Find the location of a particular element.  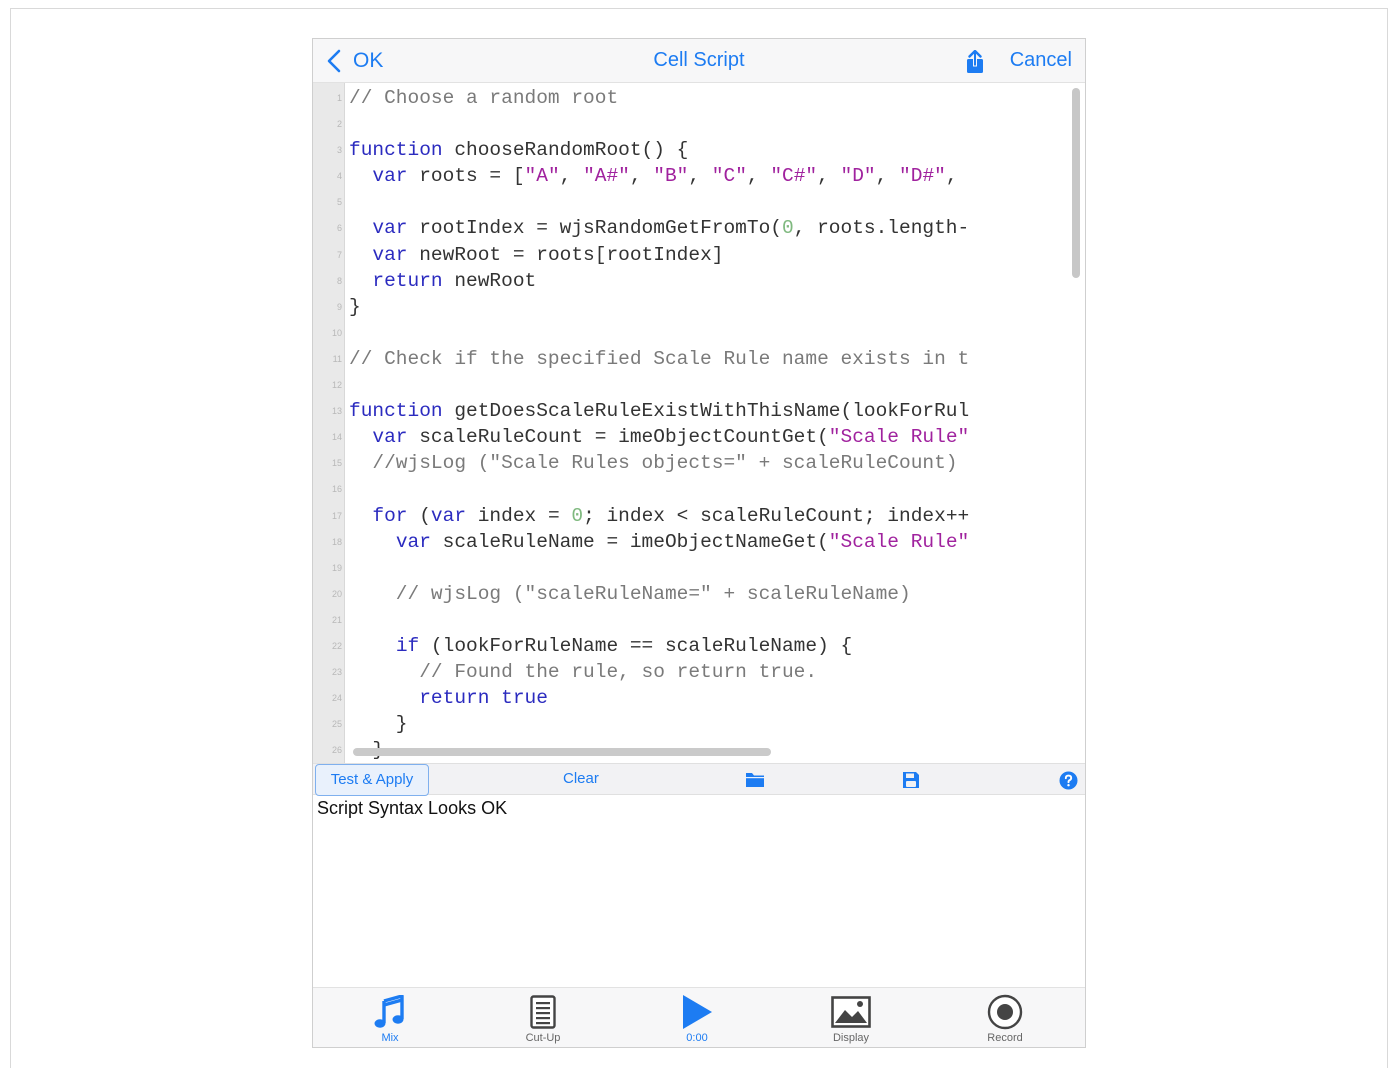

code-line: 2 is located at coordinates (692, 124).